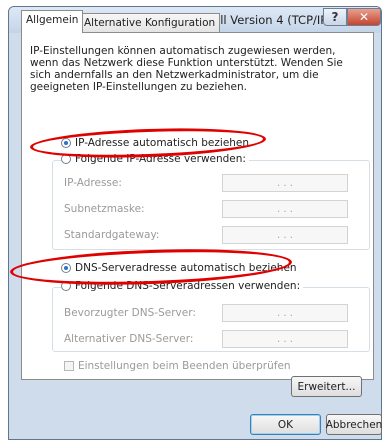  I want to click on ip-address-field: . . ., so click(285, 183).